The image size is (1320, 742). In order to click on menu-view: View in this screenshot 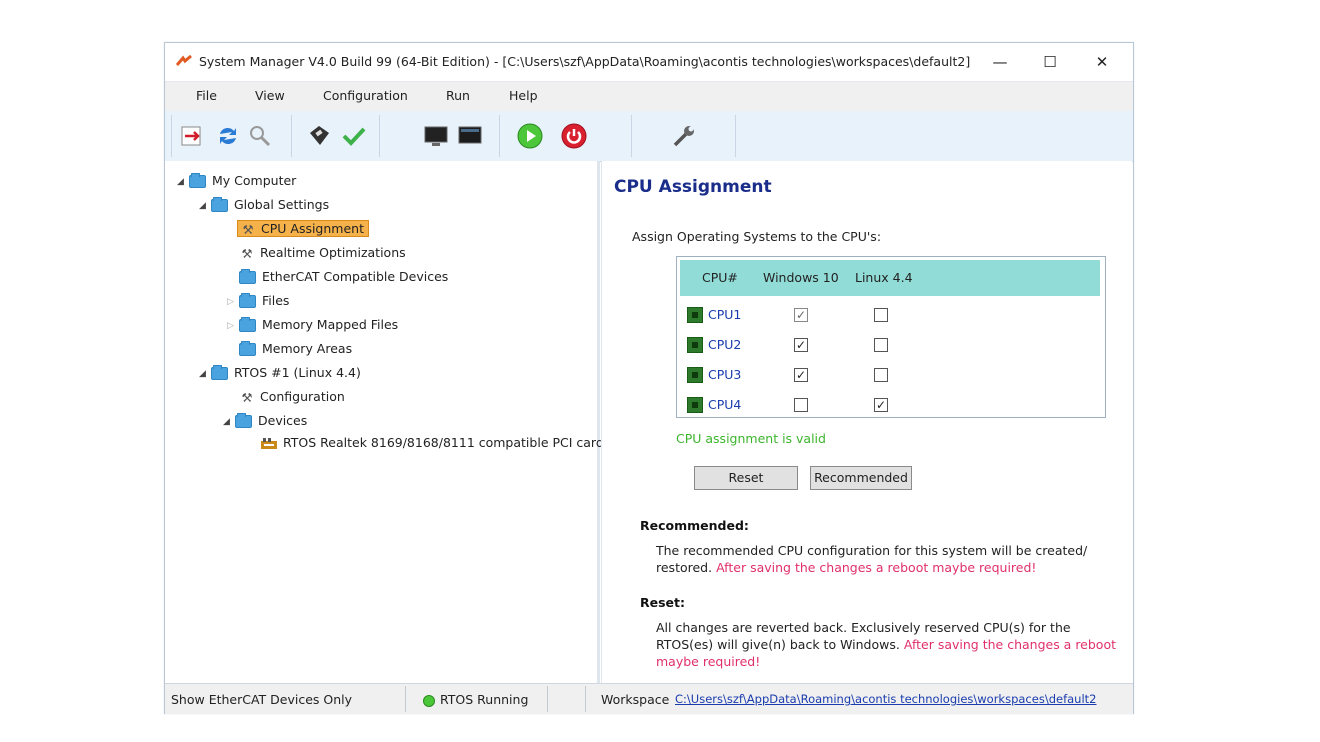, I will do `click(270, 95)`.